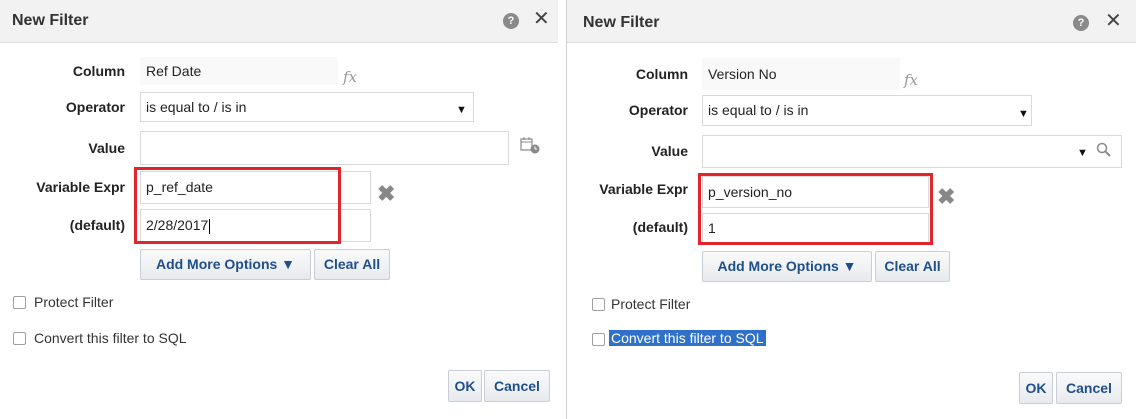 The image size is (1136, 419). What do you see at coordinates (239, 71) in the screenshot?
I see `column-field: Ref Date` at bounding box center [239, 71].